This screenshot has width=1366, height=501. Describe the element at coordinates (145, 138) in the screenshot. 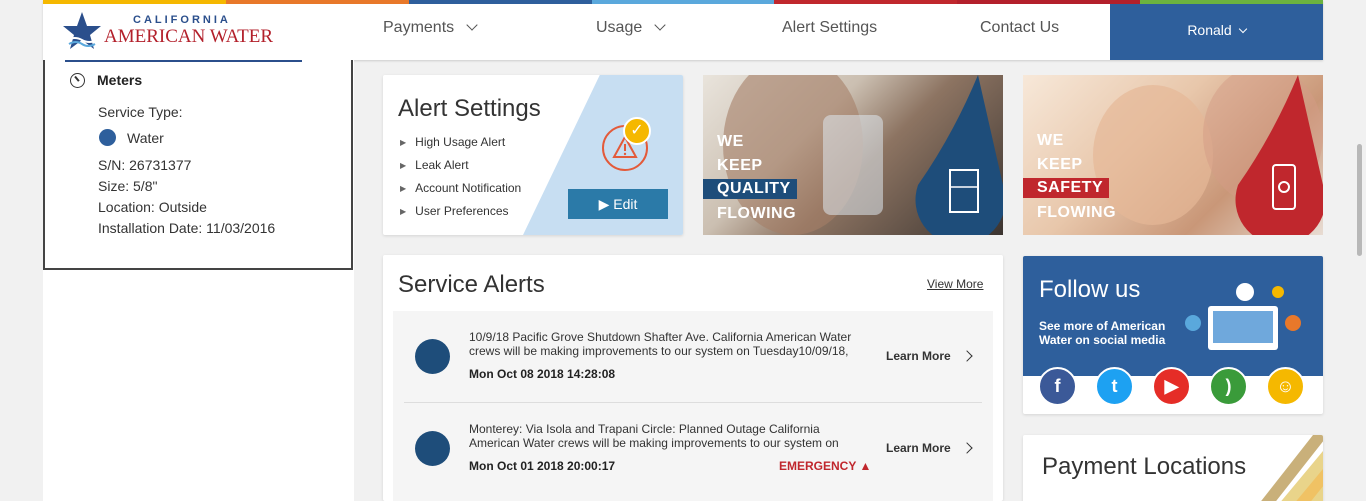

I see `service-type-value: Water` at that location.